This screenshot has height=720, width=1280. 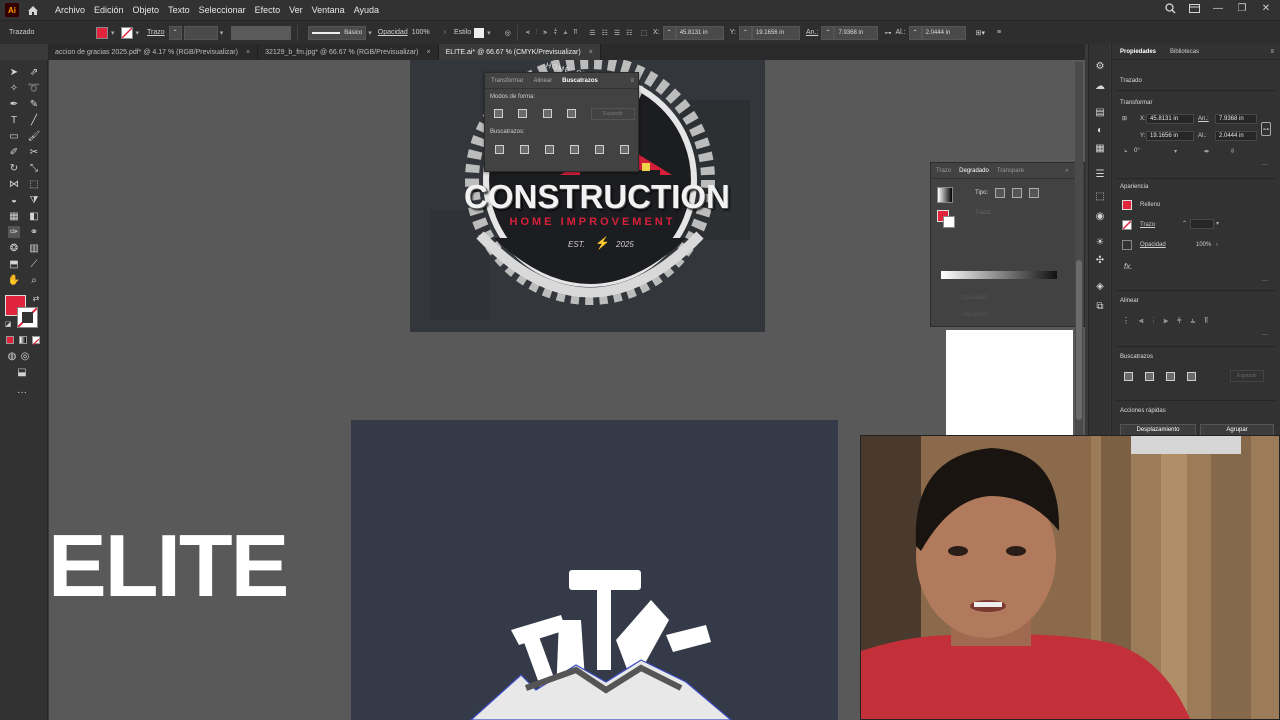 I want to click on stroke-dropdown-icon: ▾, so click(x=138, y=33).